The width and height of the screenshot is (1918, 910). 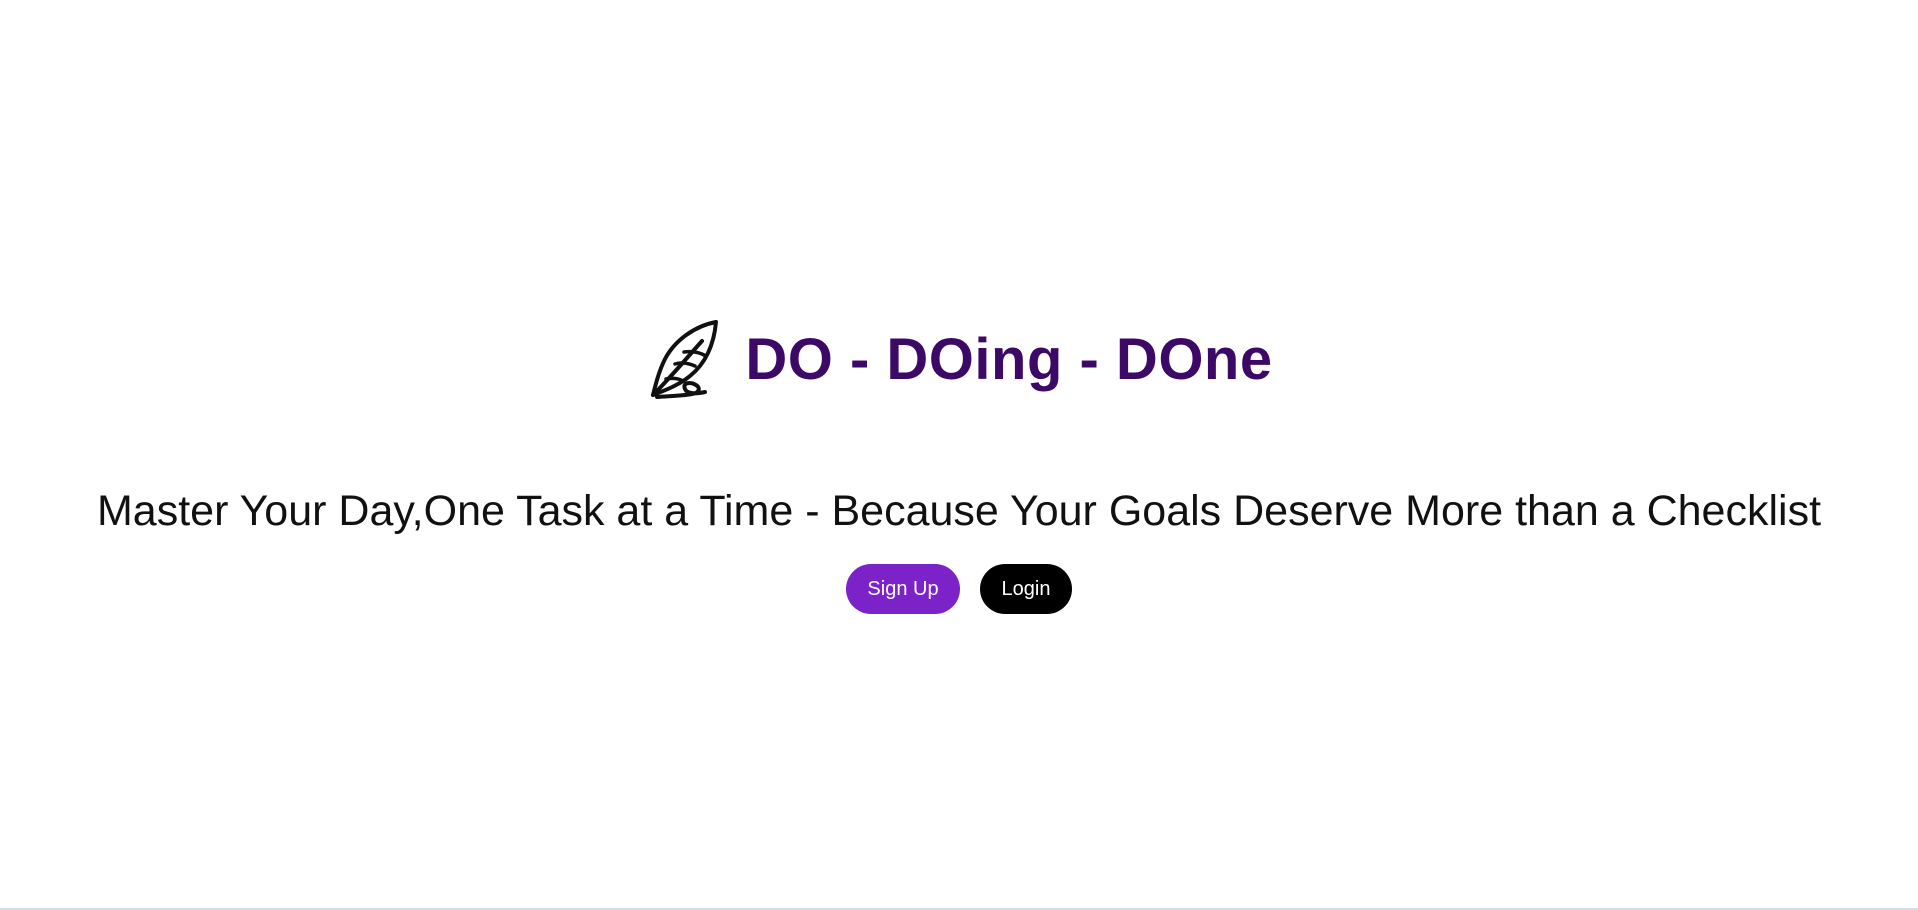 I want to click on sign-up-button: Sign Up, so click(x=903, y=589).